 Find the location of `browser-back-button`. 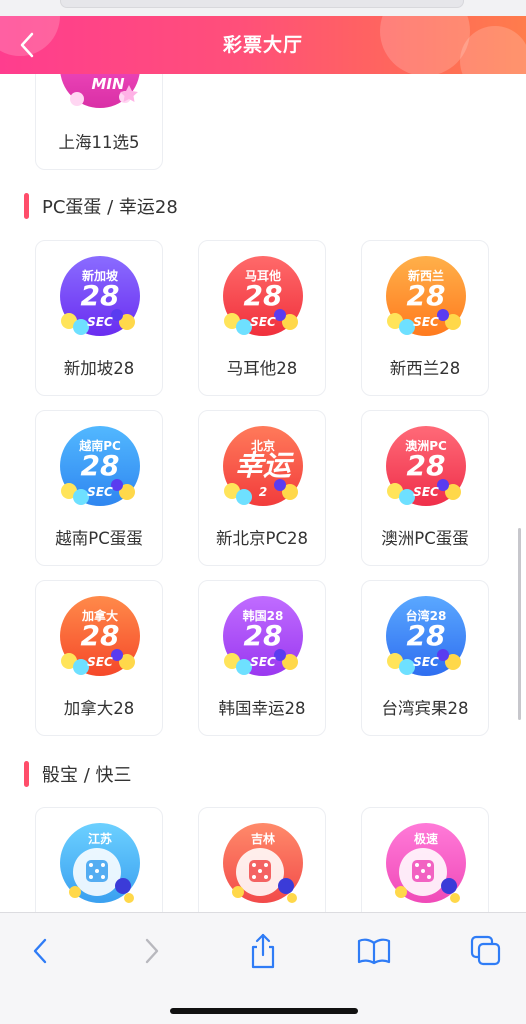

browser-back-button is located at coordinates (40, 951).